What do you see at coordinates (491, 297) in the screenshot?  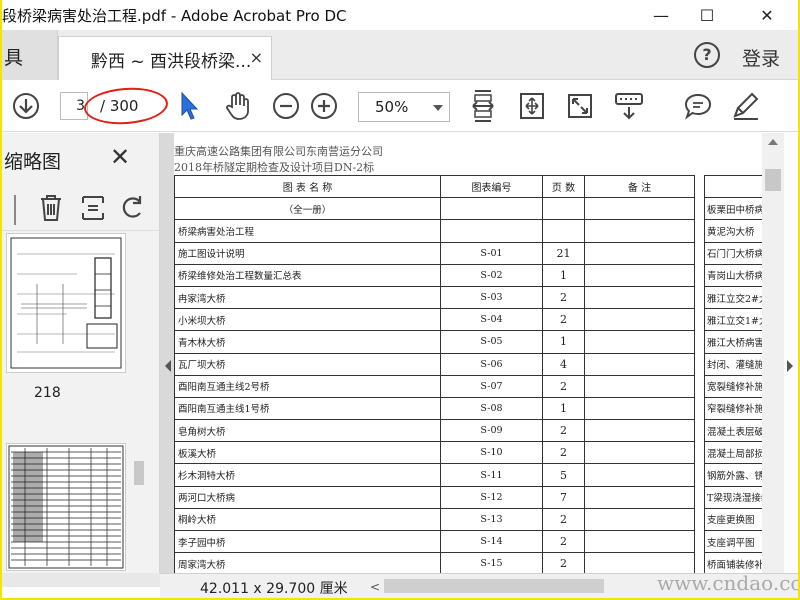 I see `table-cell-code: S-03` at bounding box center [491, 297].